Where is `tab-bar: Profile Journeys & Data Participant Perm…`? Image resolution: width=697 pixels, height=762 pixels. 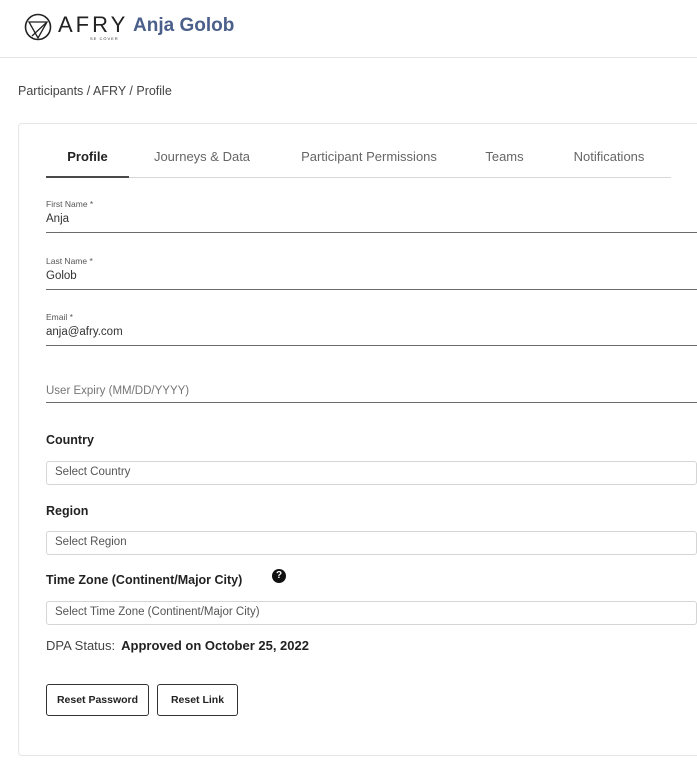 tab-bar: Profile Journeys & Data Participant Perm… is located at coordinates (358, 159).